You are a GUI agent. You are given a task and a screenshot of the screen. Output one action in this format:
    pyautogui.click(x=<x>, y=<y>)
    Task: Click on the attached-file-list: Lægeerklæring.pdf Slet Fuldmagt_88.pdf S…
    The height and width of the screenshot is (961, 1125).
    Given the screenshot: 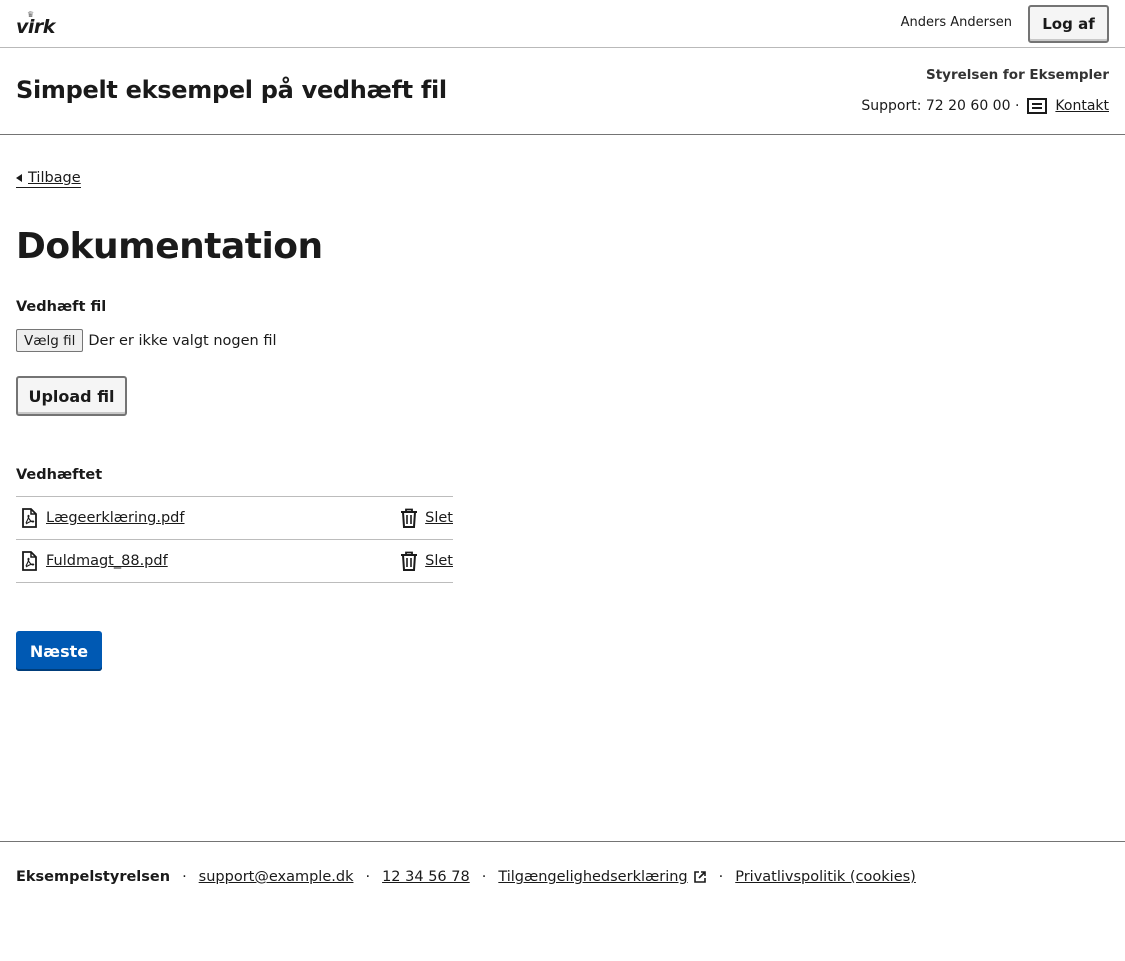 What is the action you would take?
    pyautogui.click(x=234, y=539)
    